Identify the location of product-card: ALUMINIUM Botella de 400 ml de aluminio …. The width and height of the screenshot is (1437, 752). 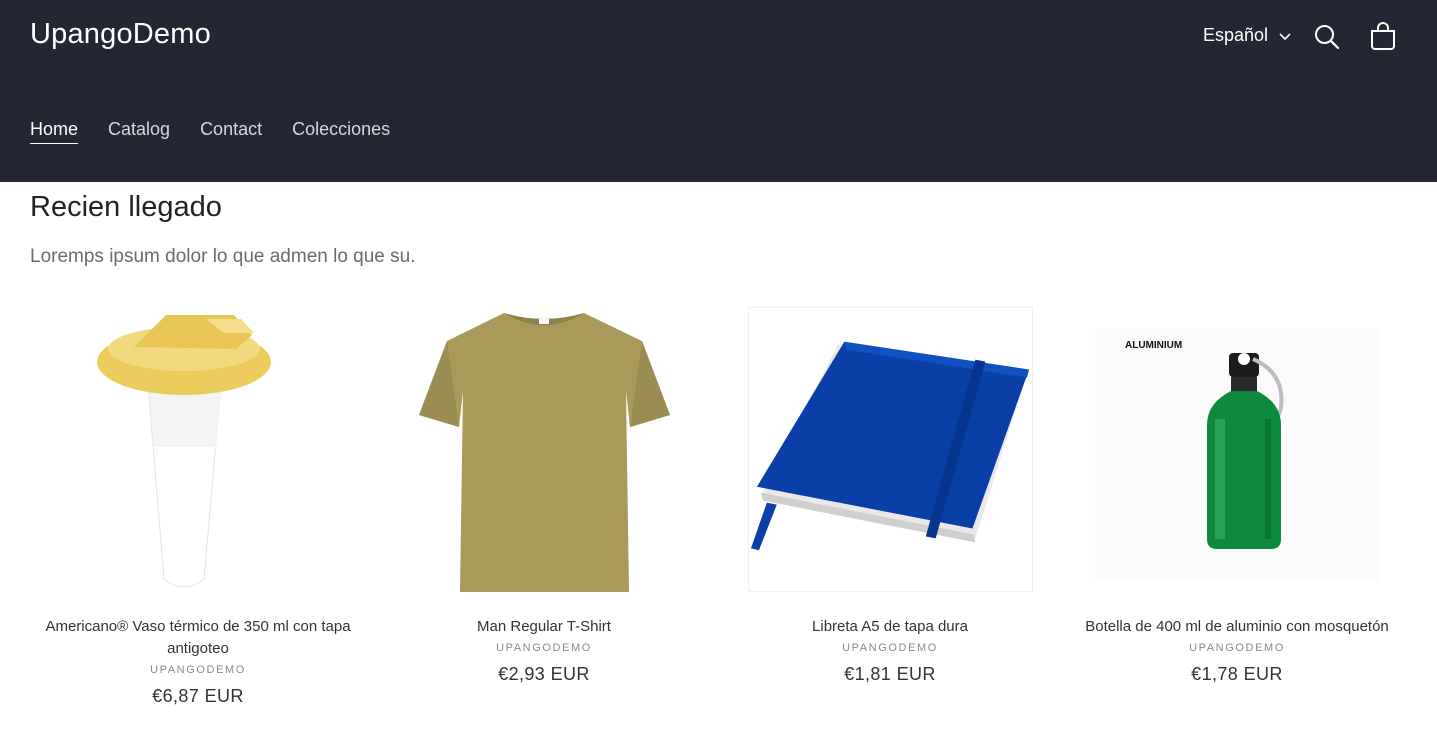
(1237, 496).